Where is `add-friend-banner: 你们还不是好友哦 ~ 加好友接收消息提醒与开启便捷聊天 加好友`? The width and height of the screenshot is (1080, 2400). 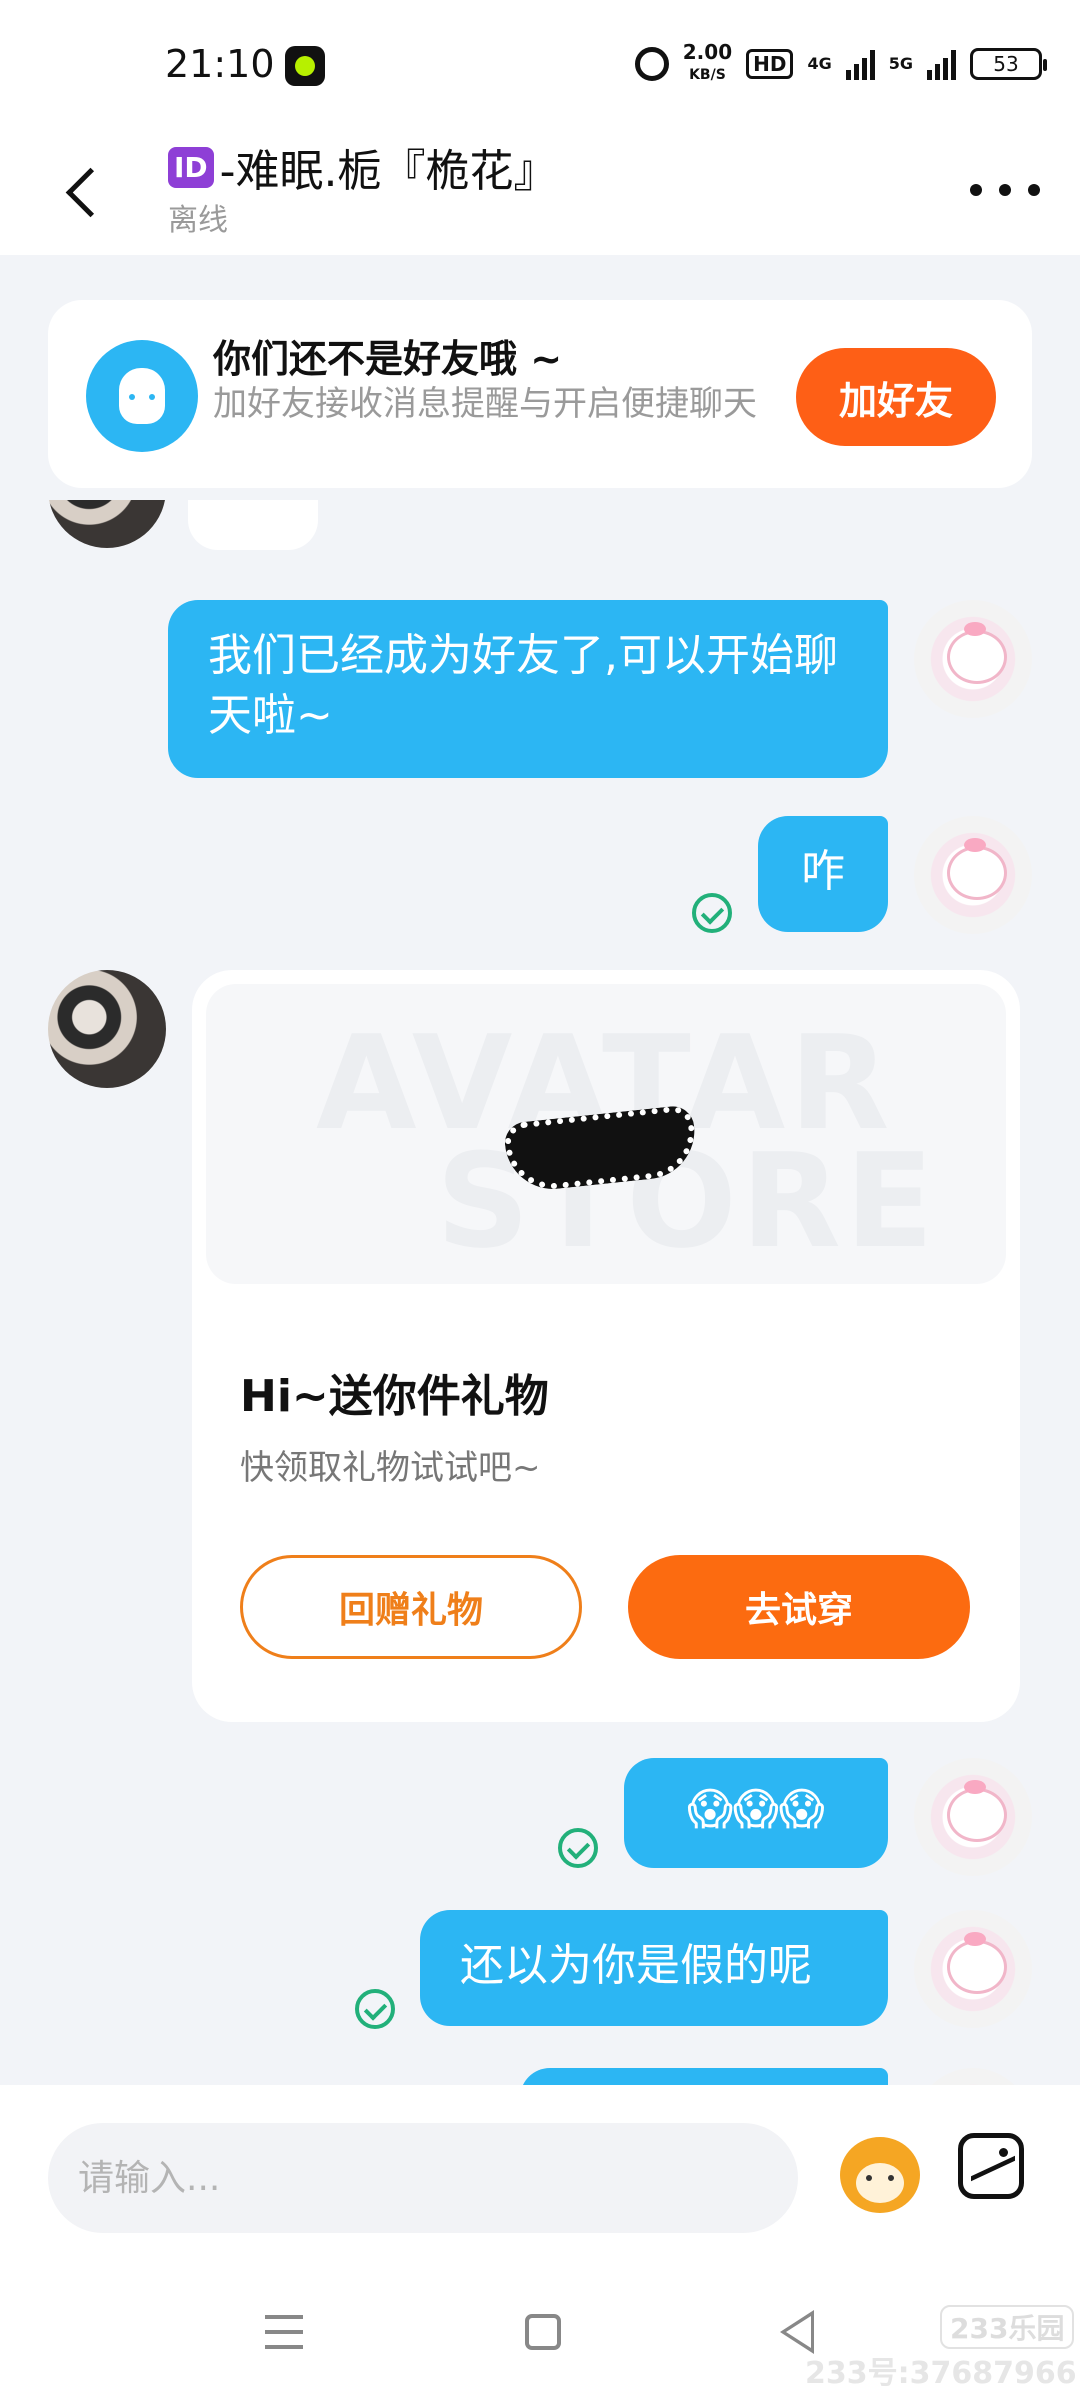 add-friend-banner: 你们还不是好友哦 ~ 加好友接收消息提醒与开启便捷聊天 加好友 is located at coordinates (540, 394).